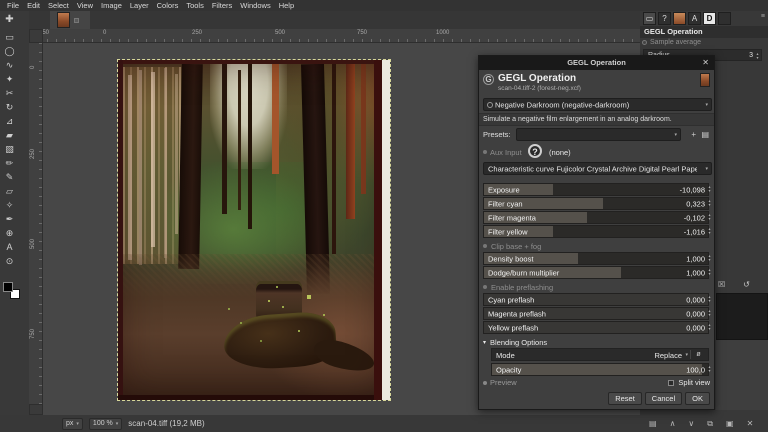  I want to click on menu-edit: Edit, so click(33, 5).